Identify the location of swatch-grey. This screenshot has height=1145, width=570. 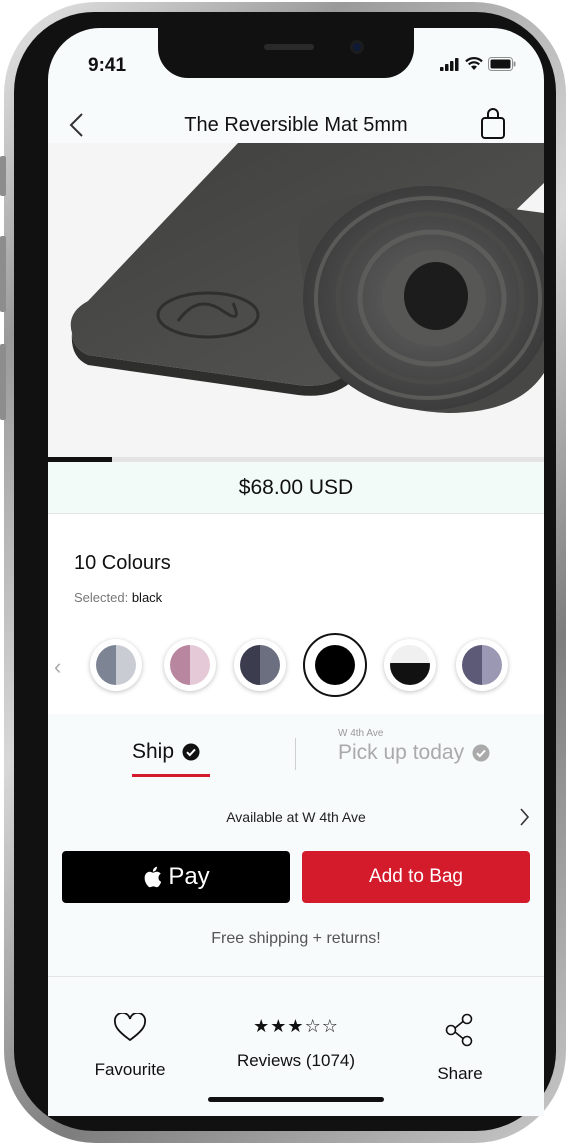
(116, 665).